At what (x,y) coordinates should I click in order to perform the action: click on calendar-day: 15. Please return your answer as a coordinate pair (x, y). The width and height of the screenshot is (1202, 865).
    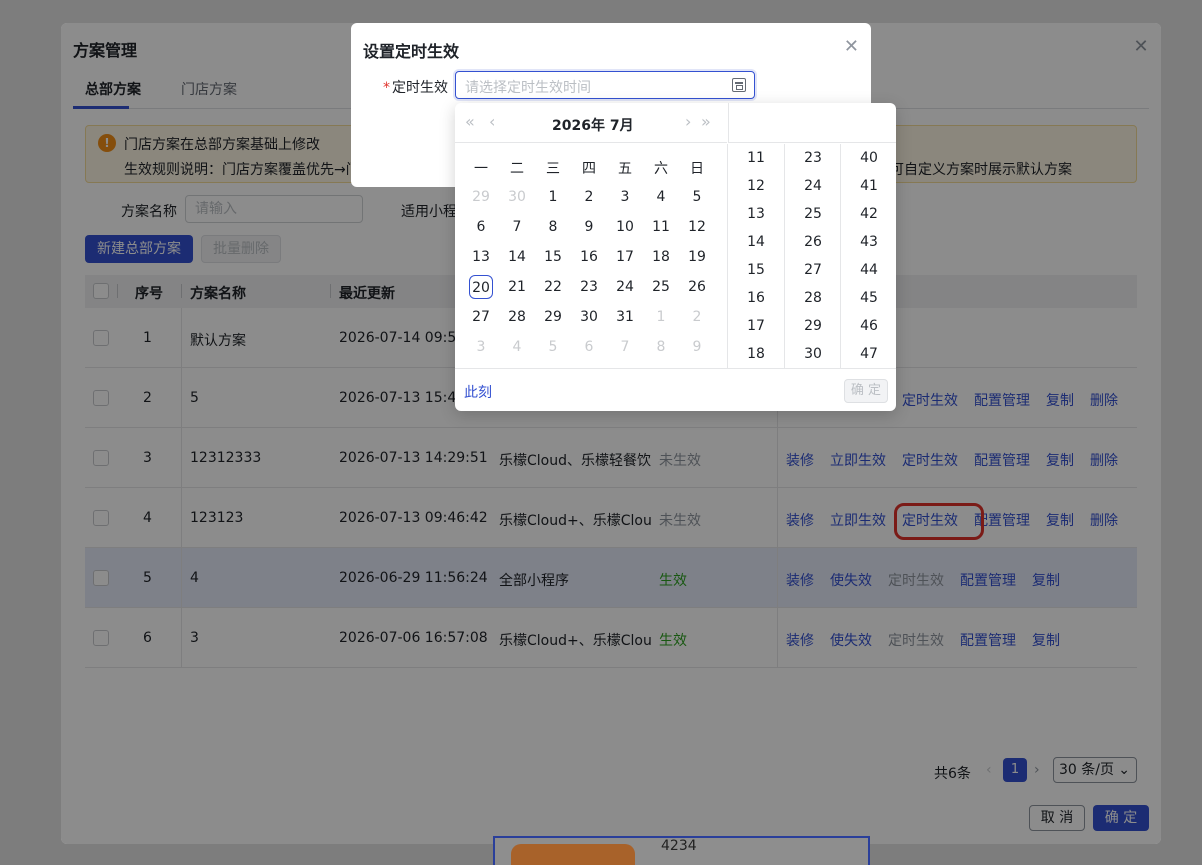
    Looking at the image, I should click on (553, 257).